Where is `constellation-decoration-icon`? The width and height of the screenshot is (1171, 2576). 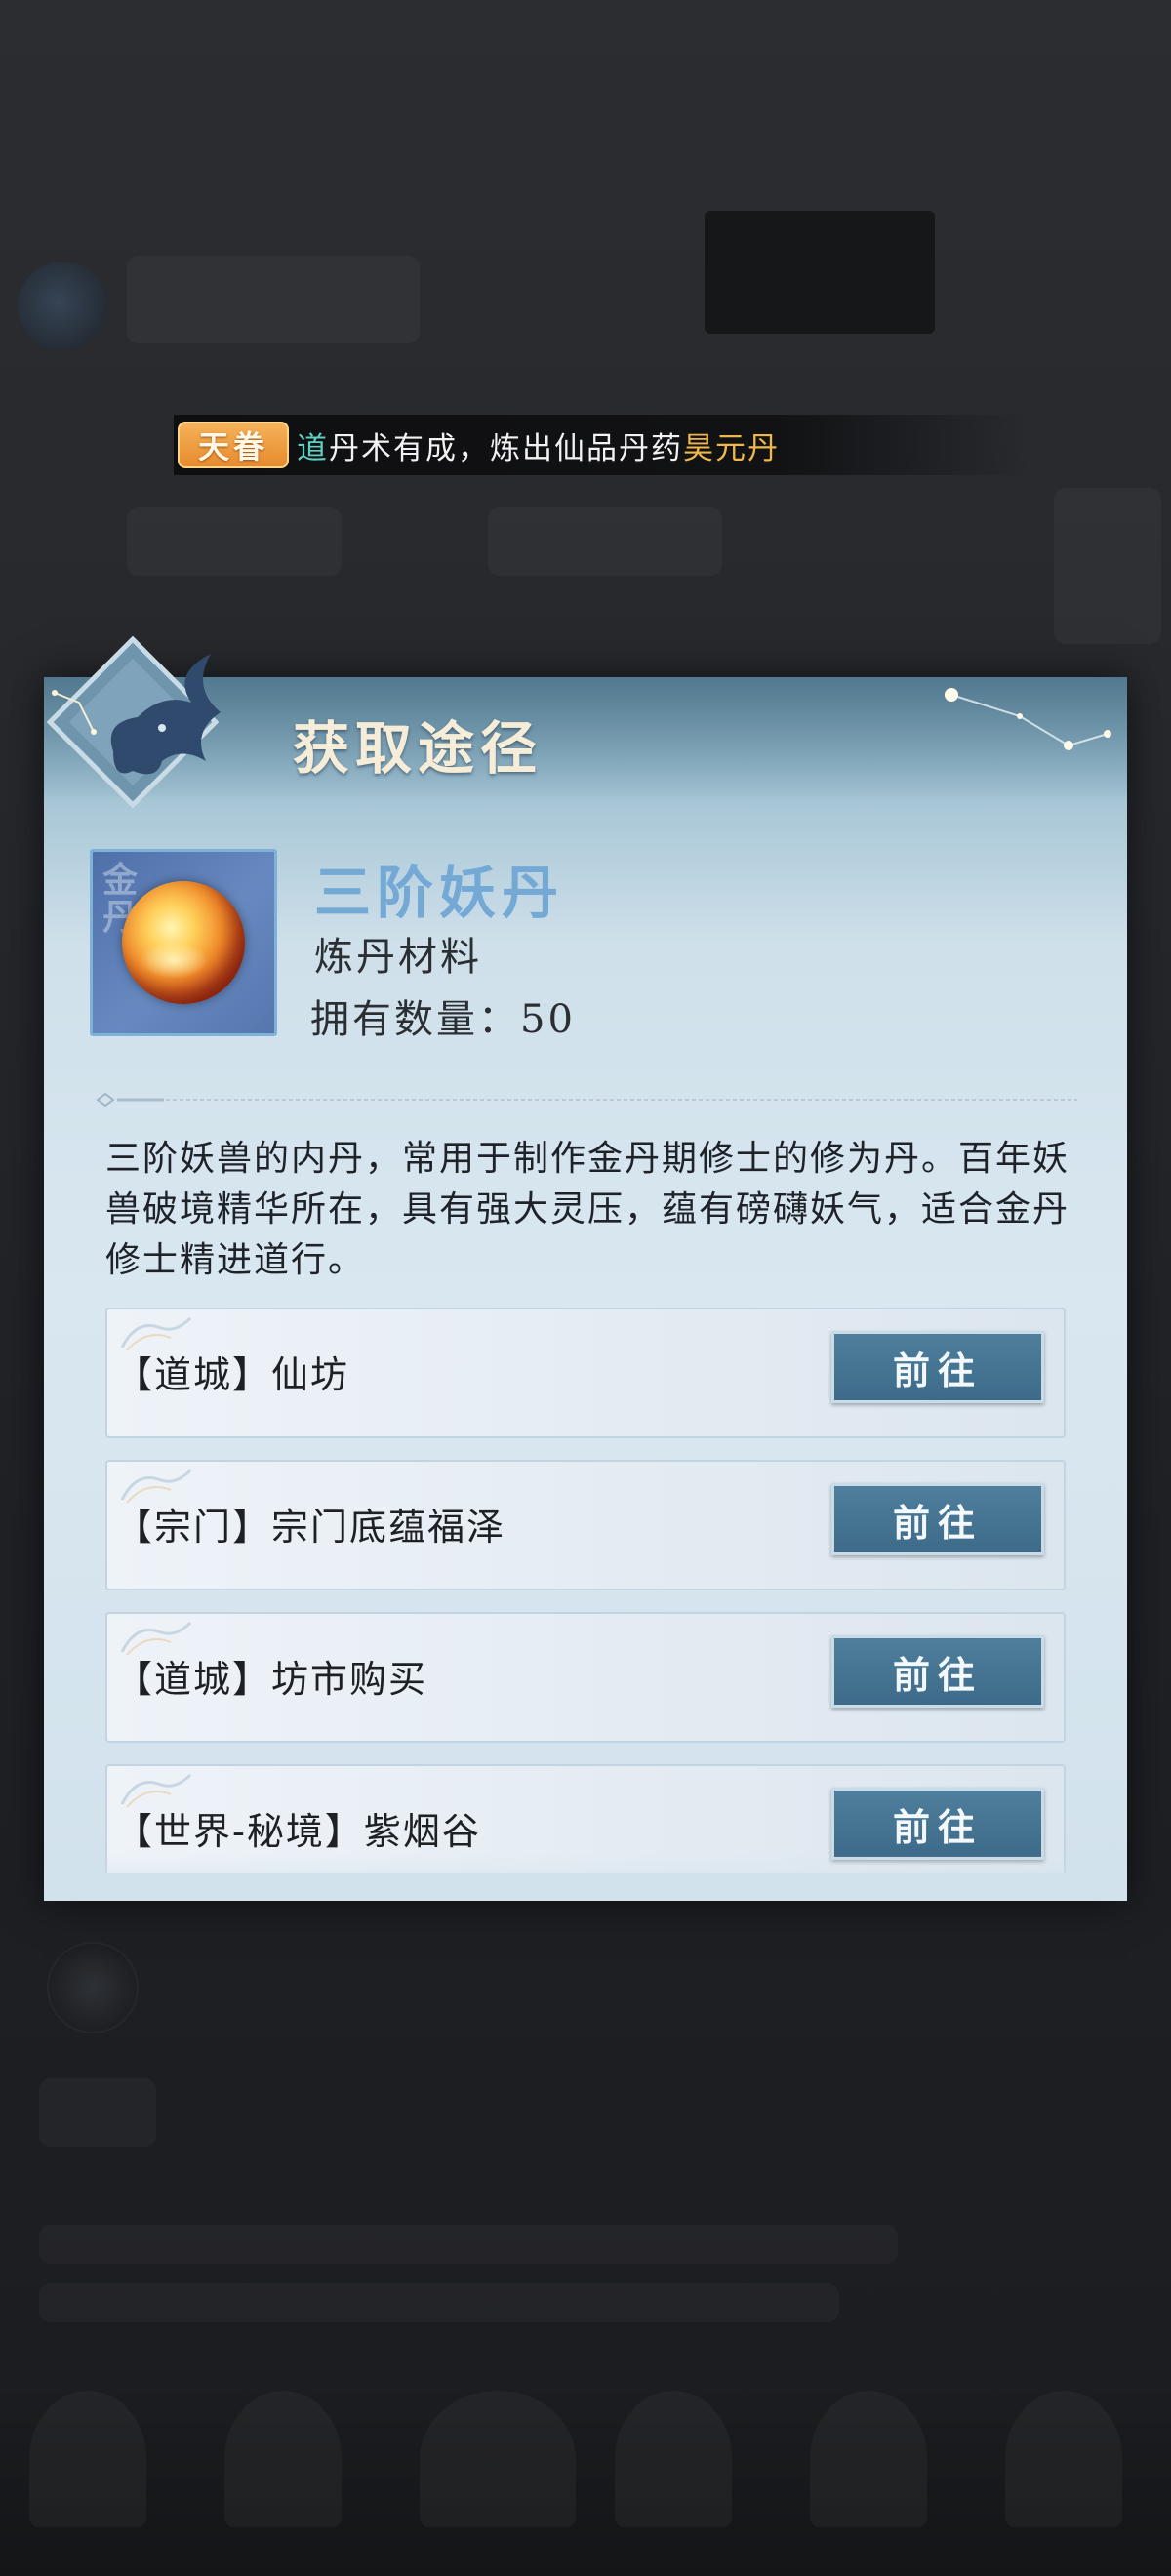 constellation-decoration-icon is located at coordinates (1028, 719).